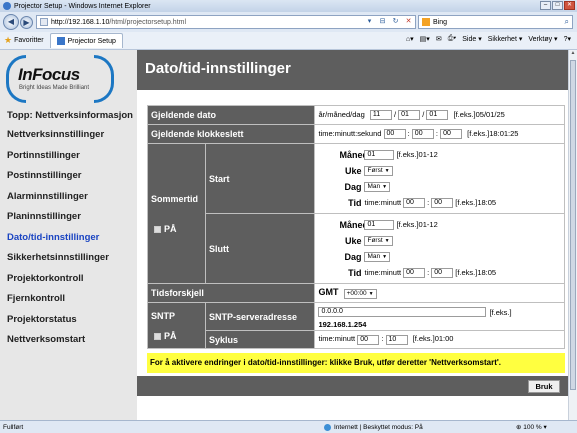 This screenshot has width=577, height=433. Describe the element at coordinates (91, 41) in the screenshot. I see `tab-title: Projector Setup` at that location.